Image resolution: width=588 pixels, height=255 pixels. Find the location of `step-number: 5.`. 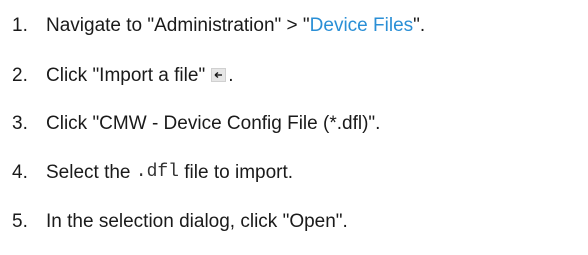

step-number: 5. is located at coordinates (20, 221).